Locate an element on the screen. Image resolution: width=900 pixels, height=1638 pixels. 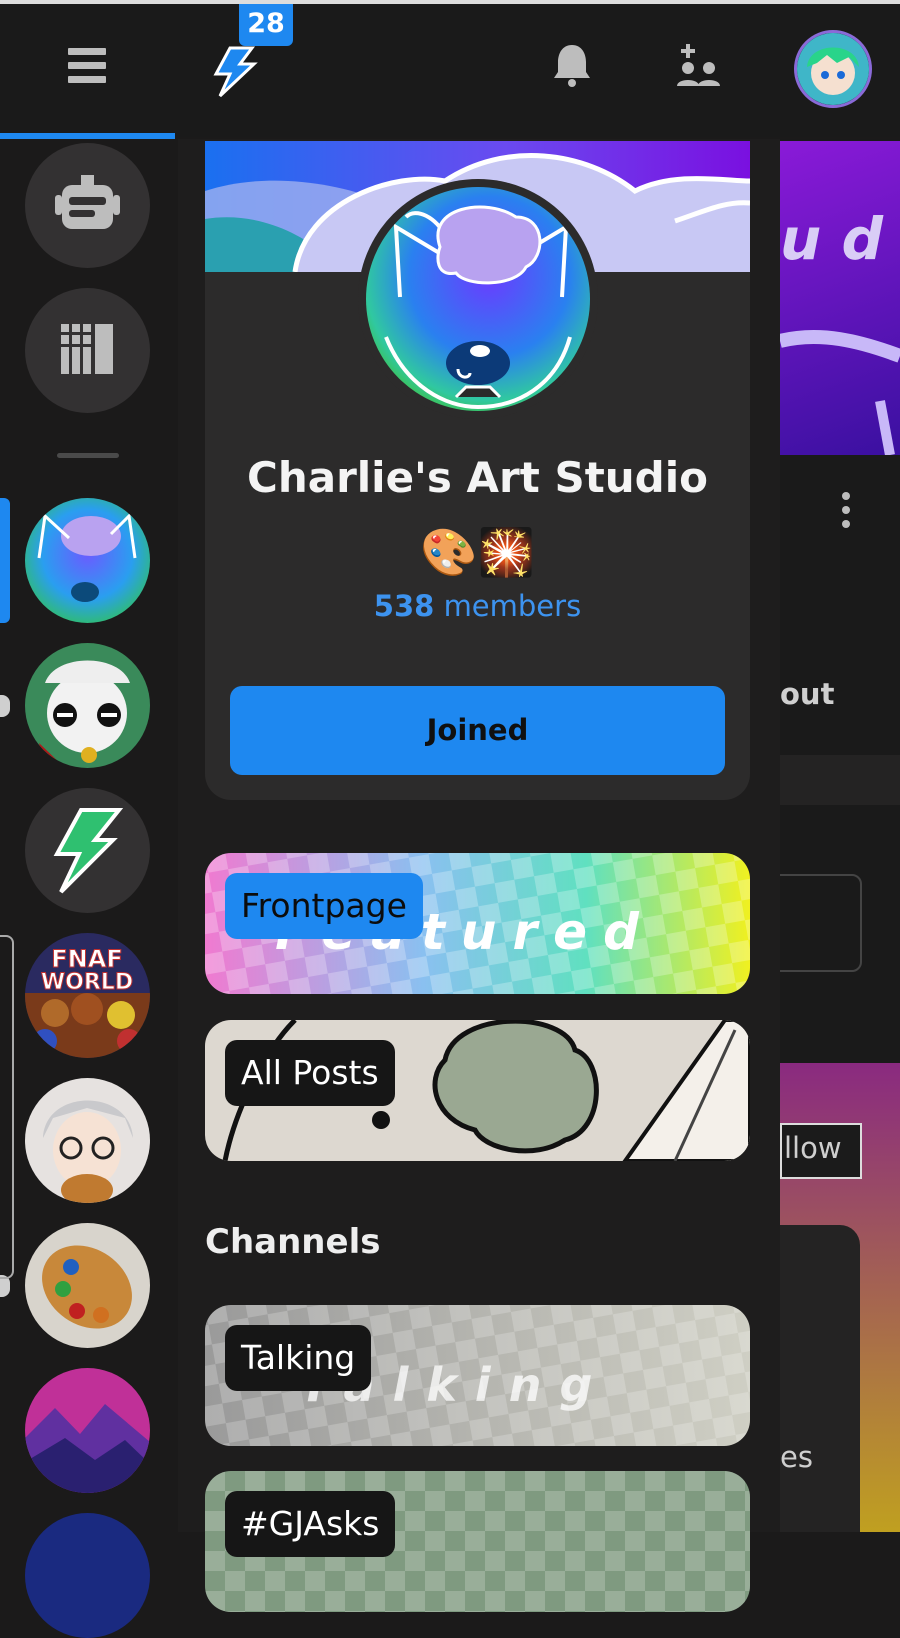
active-community-indicator is located at coordinates (5, 560).